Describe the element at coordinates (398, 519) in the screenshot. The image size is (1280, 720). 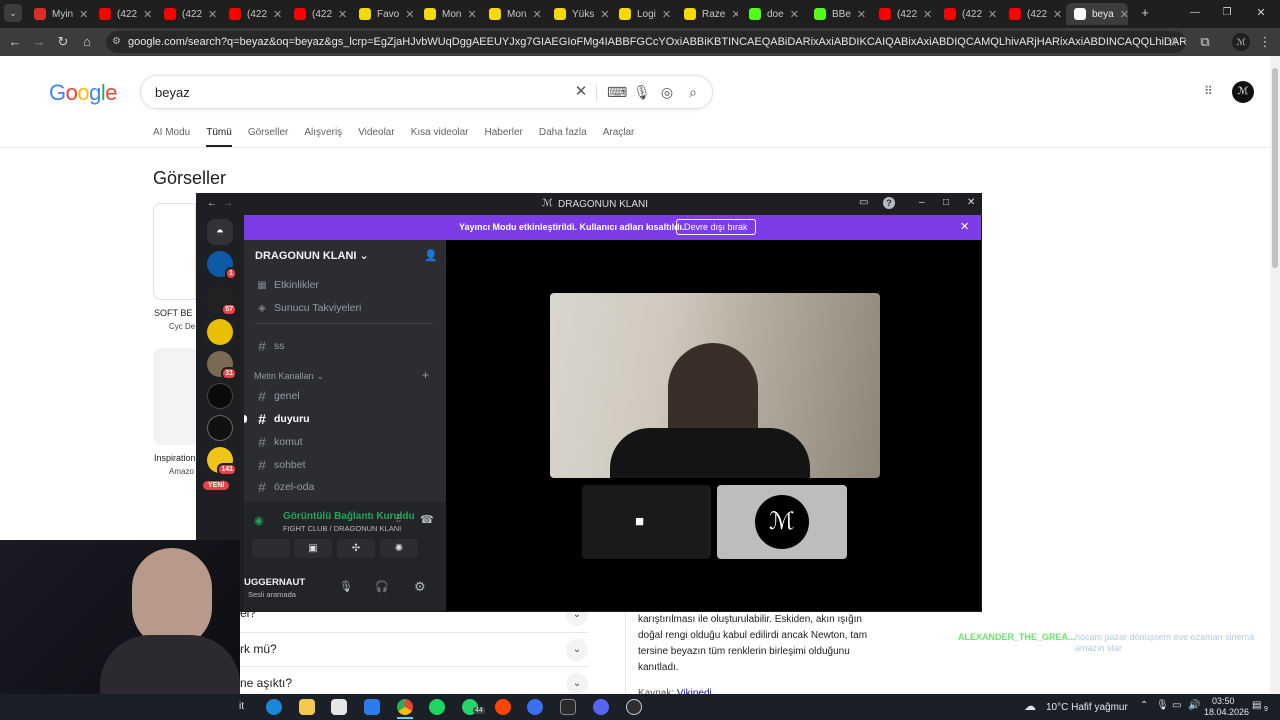
I see `noise-suppression-icon: ⫶⫶` at that location.